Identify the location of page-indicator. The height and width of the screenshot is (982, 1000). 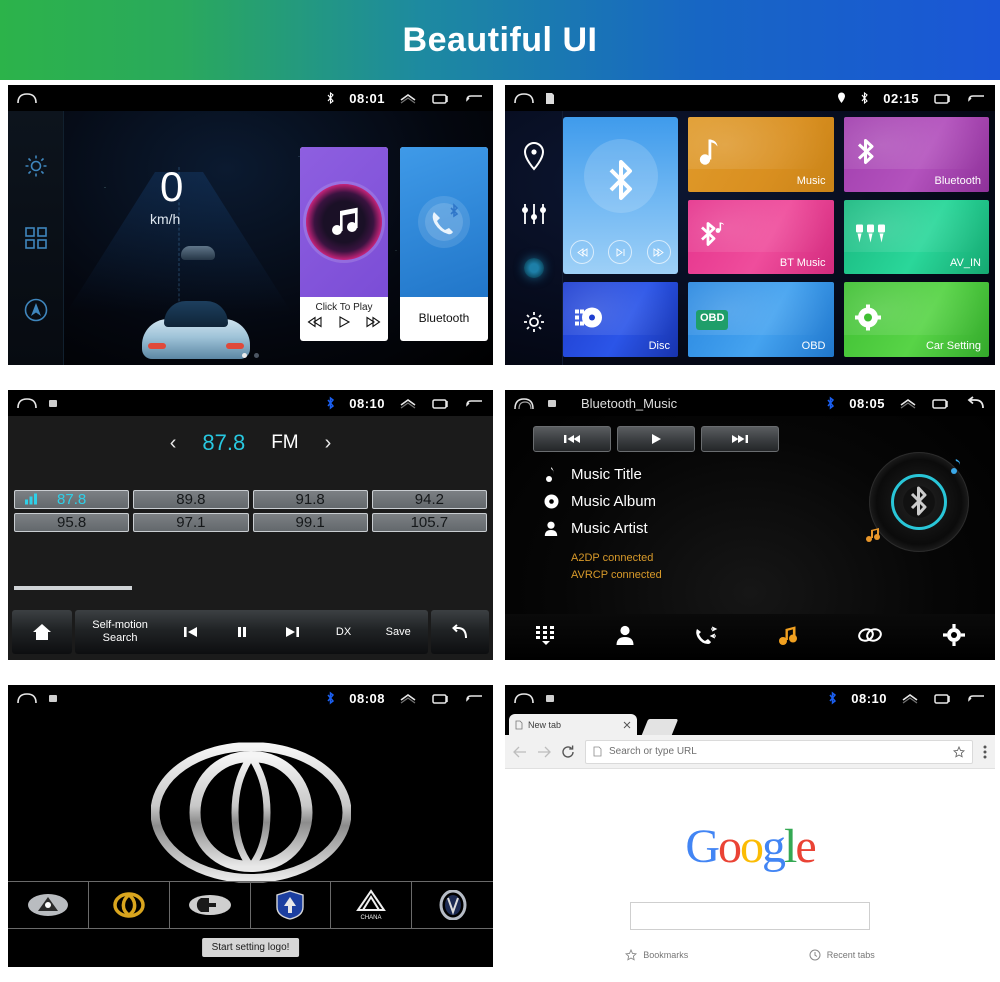
(250, 355).